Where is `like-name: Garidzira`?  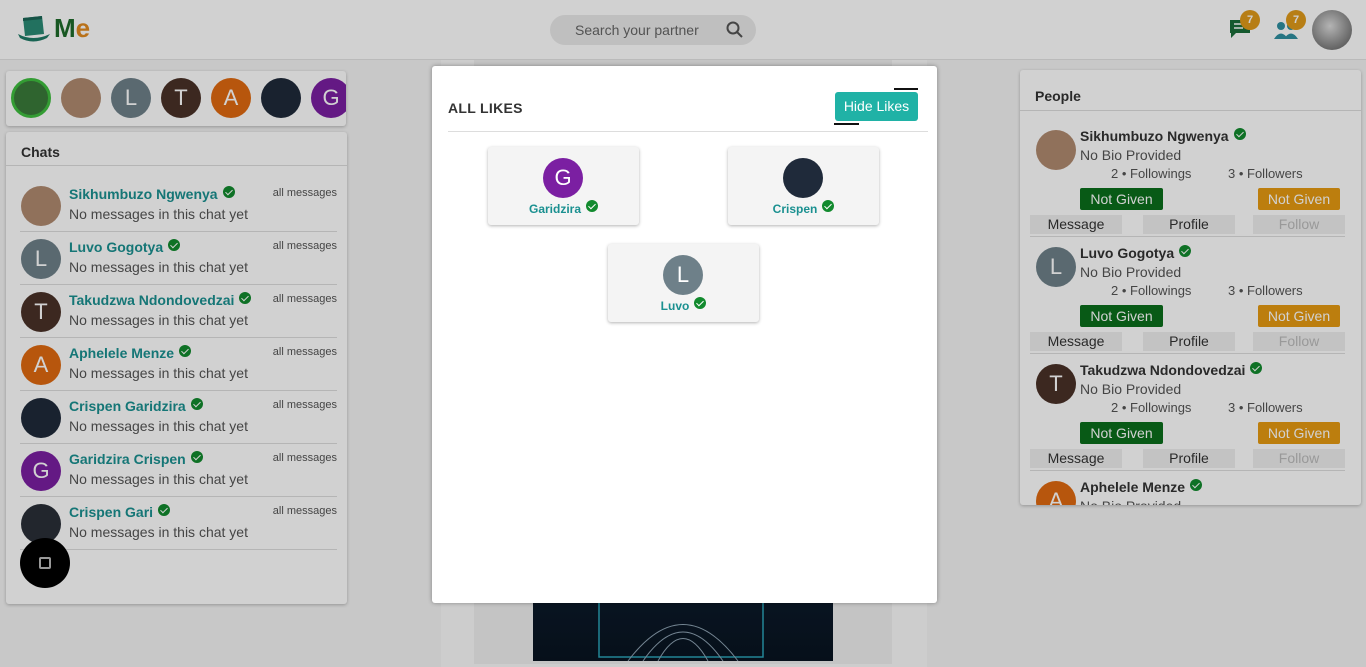 like-name: Garidzira is located at coordinates (563, 208).